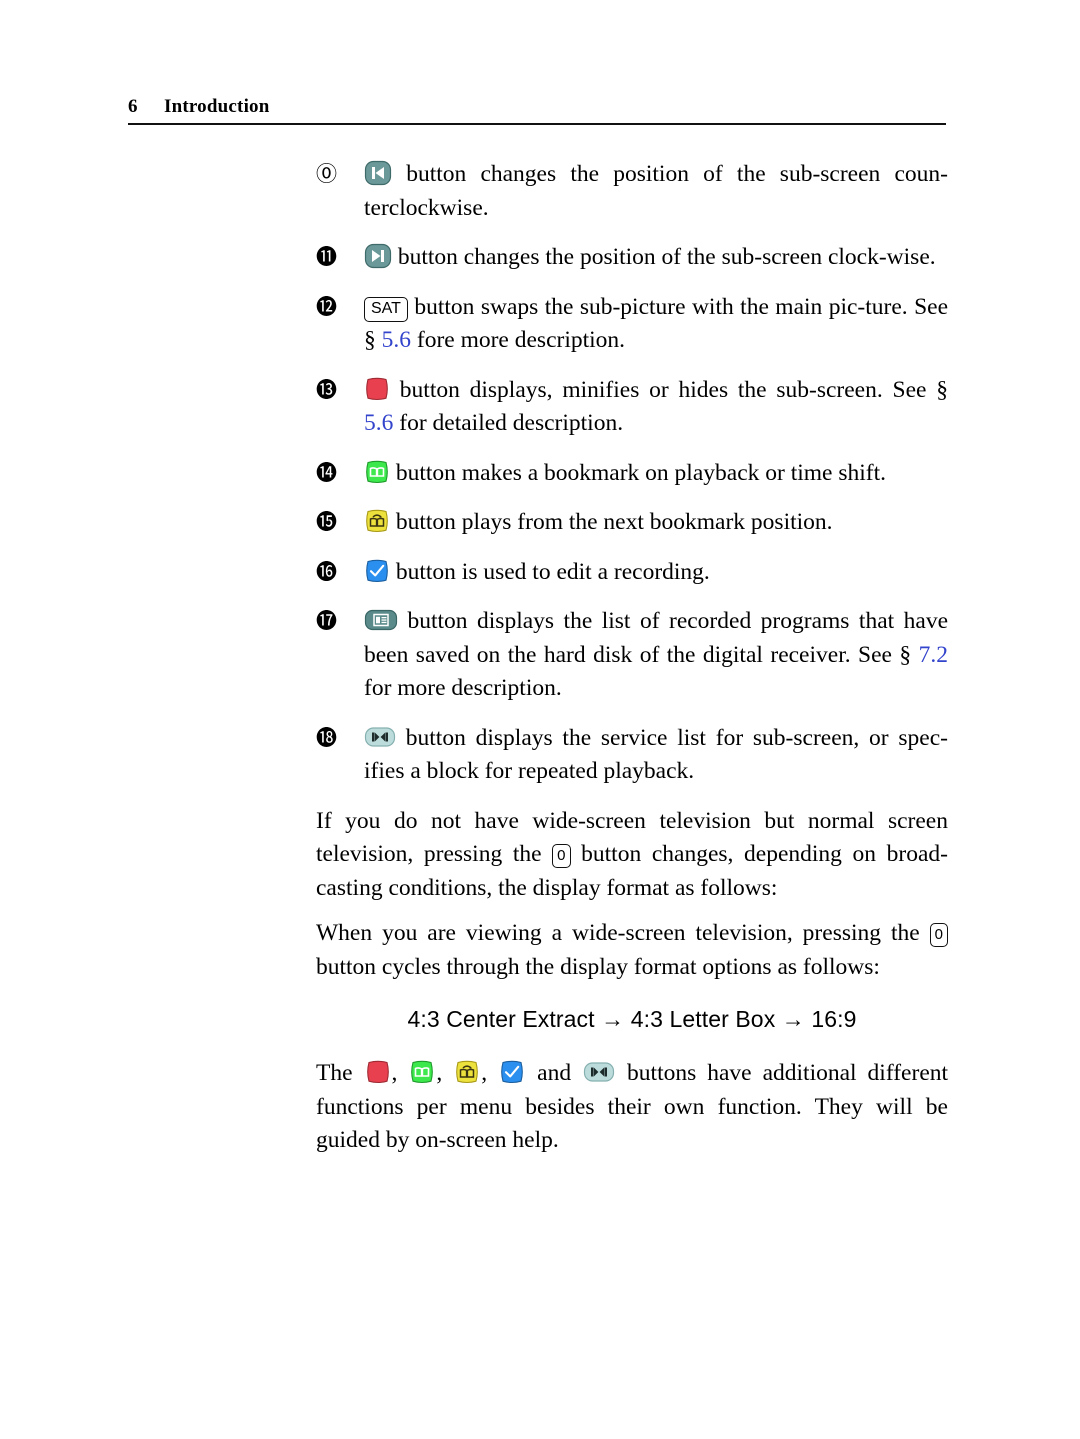 The image size is (1080, 1439). I want to click on recorded-list-icon, so click(381, 620).